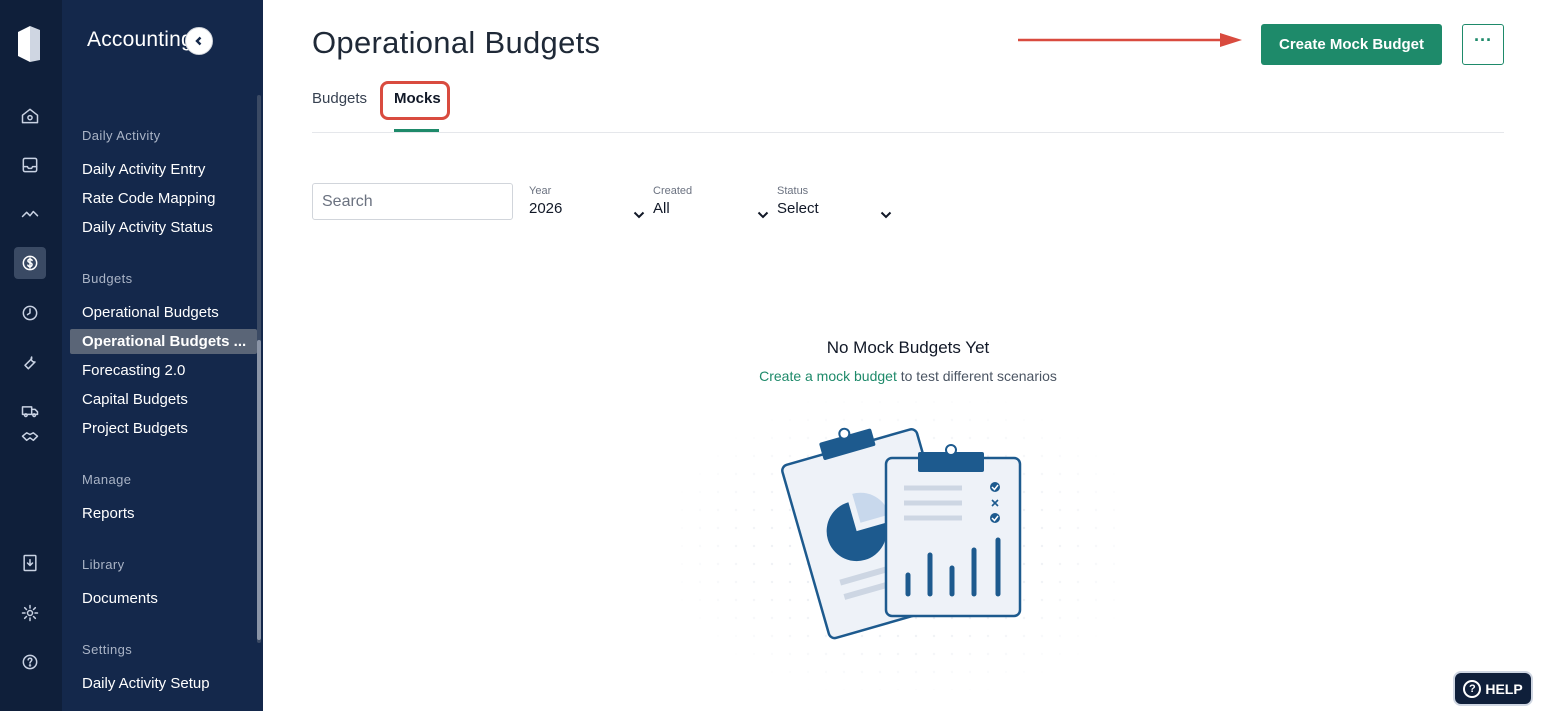  What do you see at coordinates (30, 313) in the screenshot?
I see `clock-icon` at bounding box center [30, 313].